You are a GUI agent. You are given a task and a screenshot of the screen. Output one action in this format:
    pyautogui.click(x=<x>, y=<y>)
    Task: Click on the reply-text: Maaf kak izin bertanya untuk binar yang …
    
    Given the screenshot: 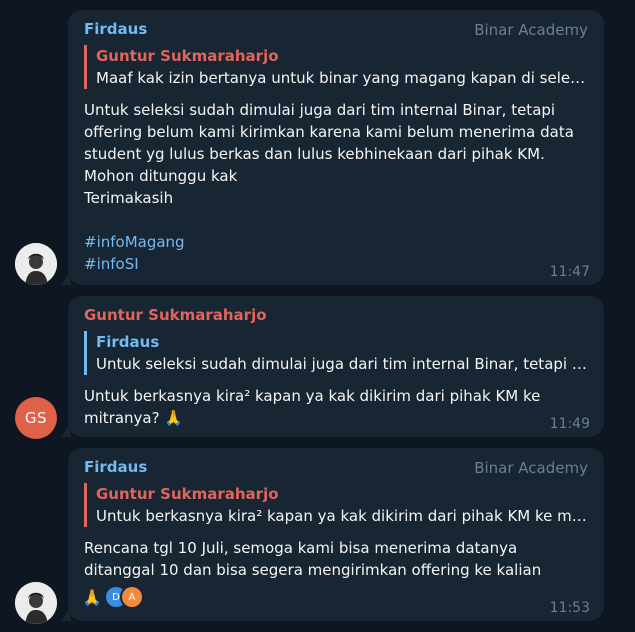 What is the action you would take?
    pyautogui.click(x=342, y=78)
    